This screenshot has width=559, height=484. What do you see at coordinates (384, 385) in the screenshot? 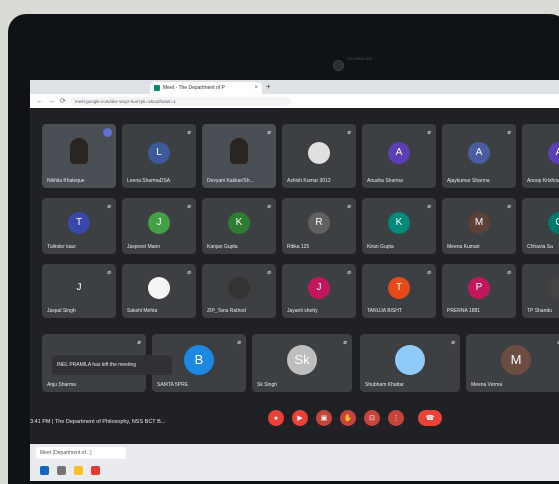
I see `participant-name: Shubham Khattar` at bounding box center [384, 385].